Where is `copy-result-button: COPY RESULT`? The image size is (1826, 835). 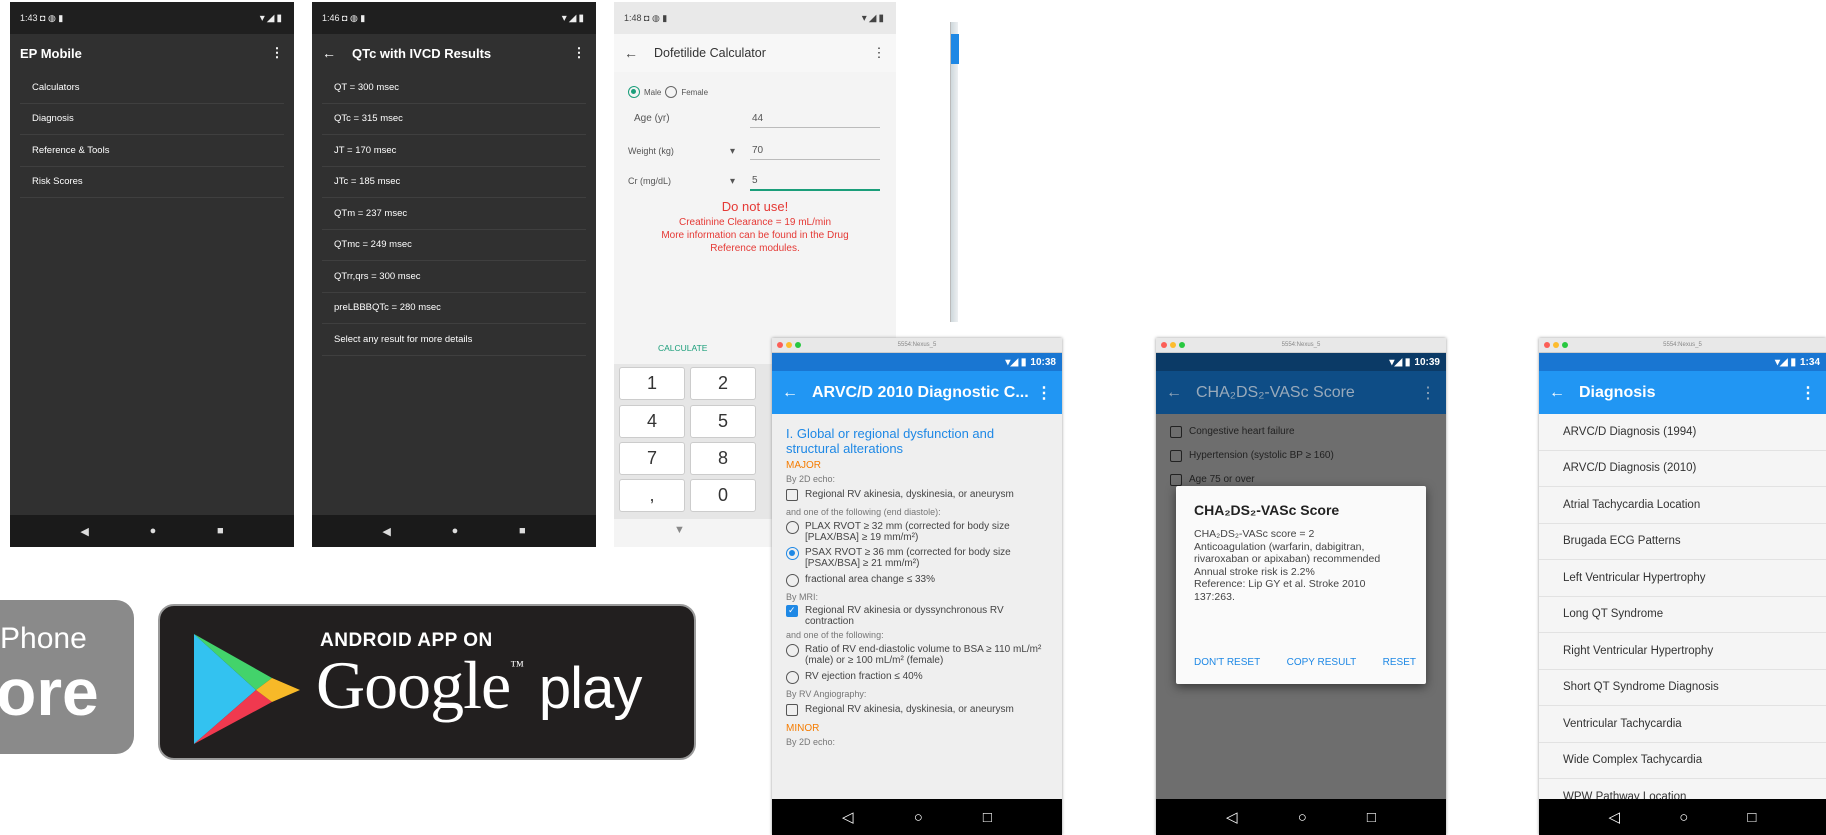 copy-result-button: COPY RESULT is located at coordinates (1322, 662).